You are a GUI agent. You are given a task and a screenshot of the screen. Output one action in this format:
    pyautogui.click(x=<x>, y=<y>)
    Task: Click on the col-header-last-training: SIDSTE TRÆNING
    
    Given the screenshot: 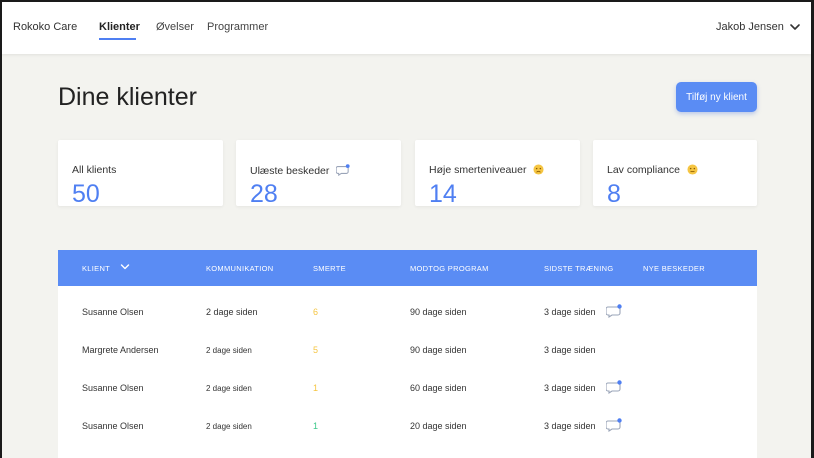 What is the action you would take?
    pyautogui.click(x=578, y=268)
    